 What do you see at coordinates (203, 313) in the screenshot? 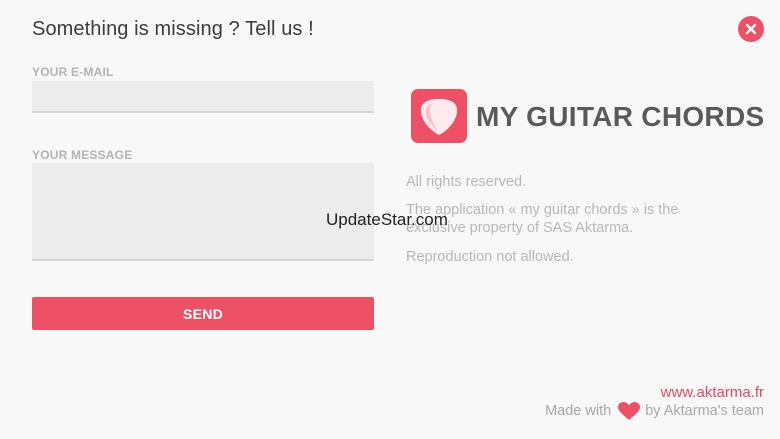
I see `send-button: SEND` at bounding box center [203, 313].